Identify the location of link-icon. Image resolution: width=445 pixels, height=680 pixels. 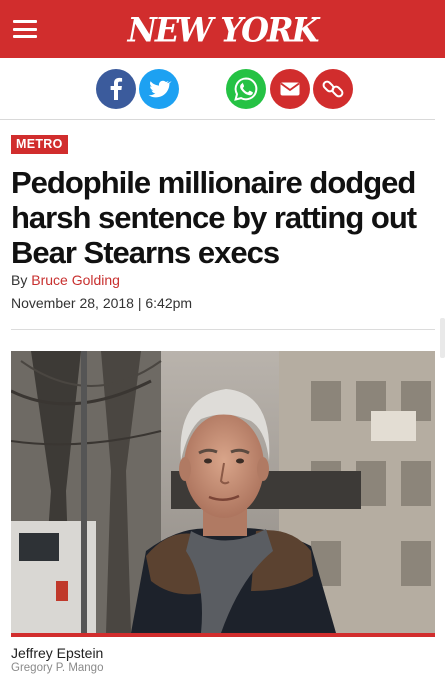
(333, 89).